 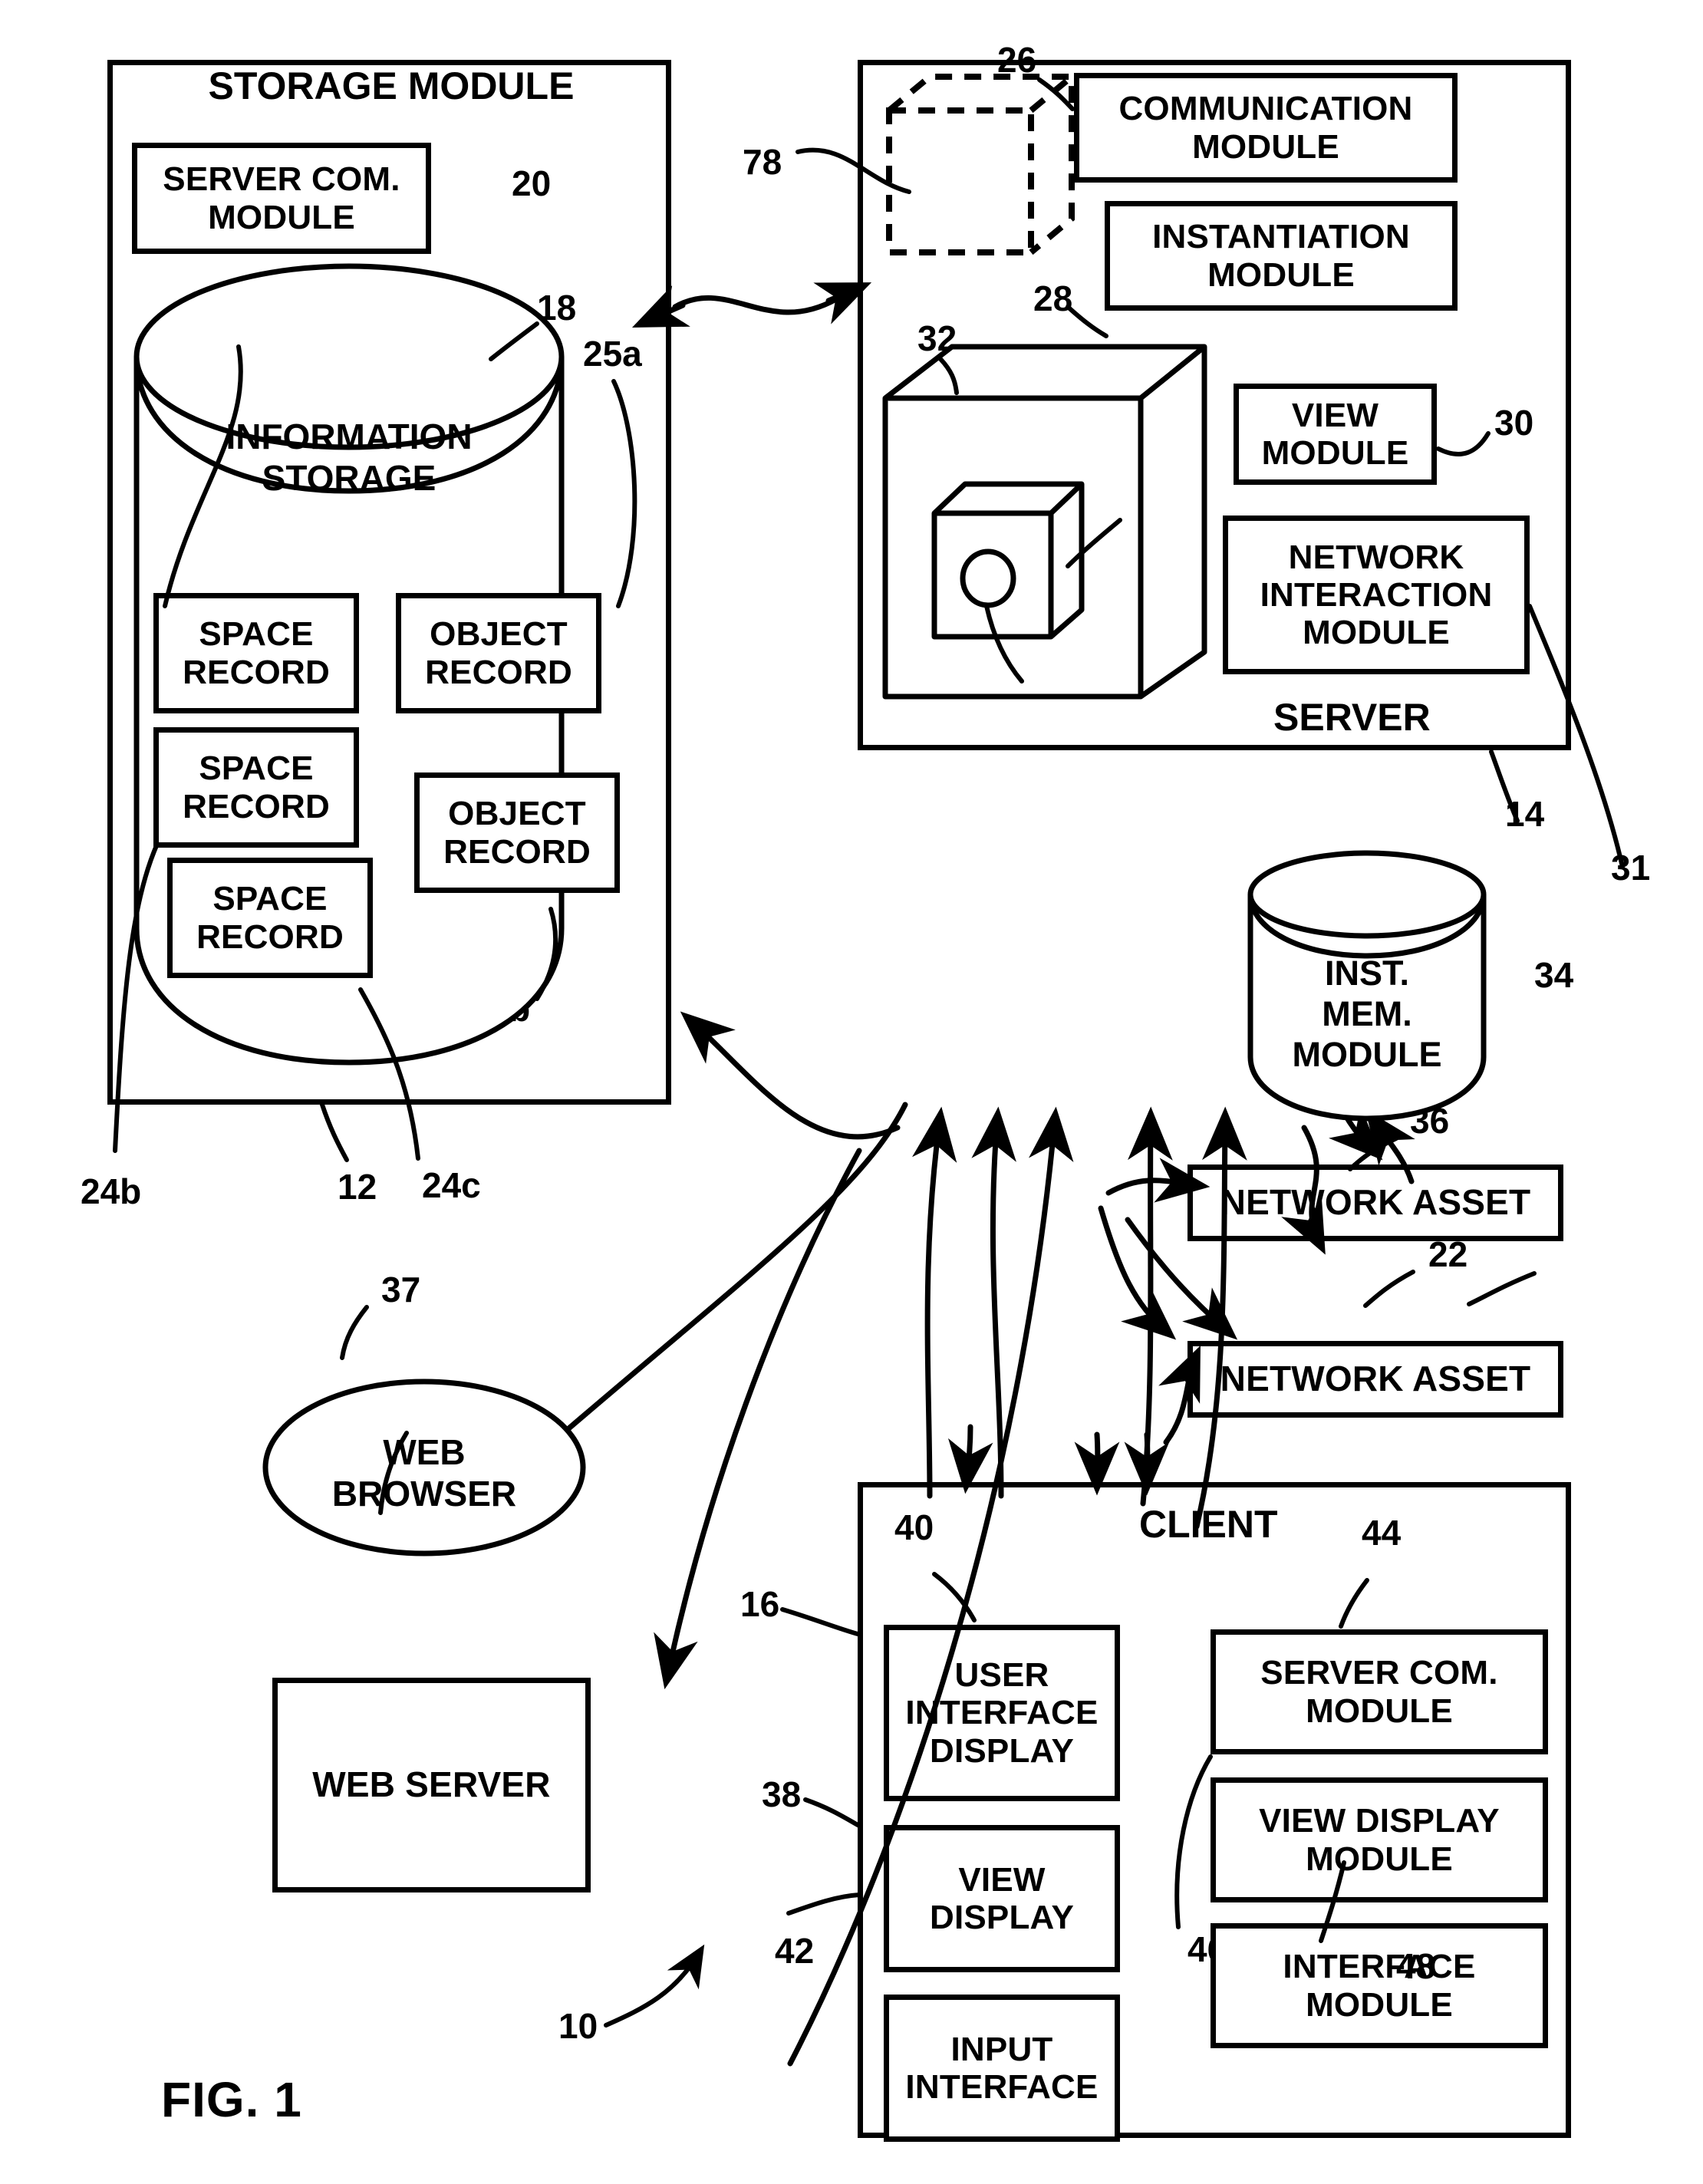 I want to click on client-title: CLIENT, so click(x=1208, y=1524).